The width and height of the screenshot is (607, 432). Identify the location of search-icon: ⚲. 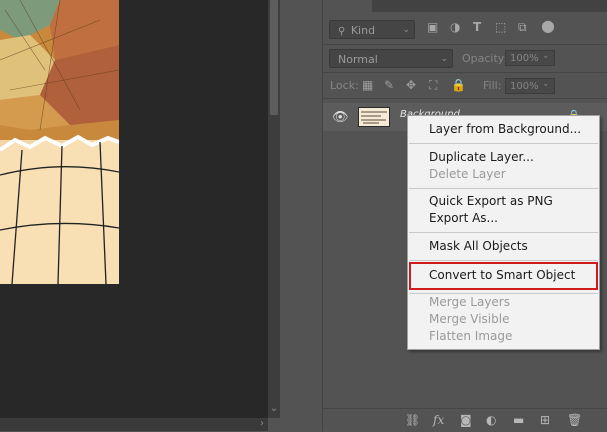
(342, 31).